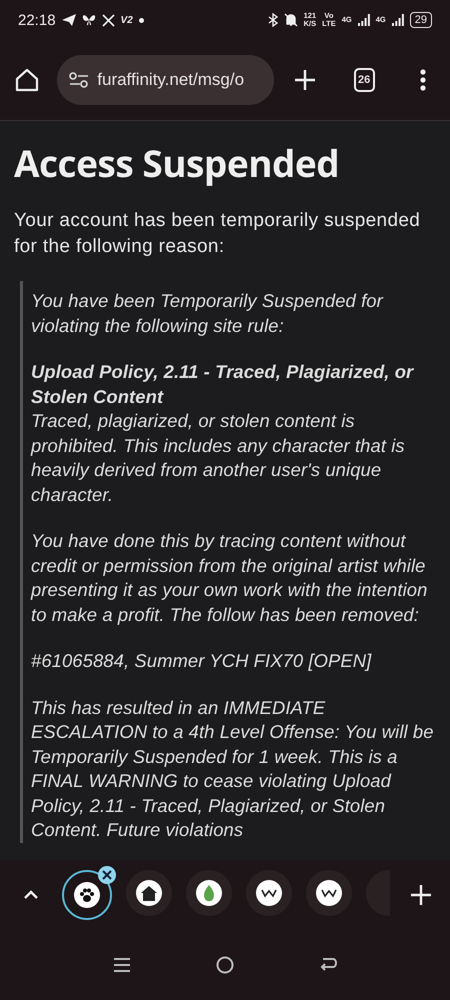 Image resolution: width=450 pixels, height=1000 pixels. Describe the element at coordinates (421, 895) in the screenshot. I see `add-tab-icon` at that location.